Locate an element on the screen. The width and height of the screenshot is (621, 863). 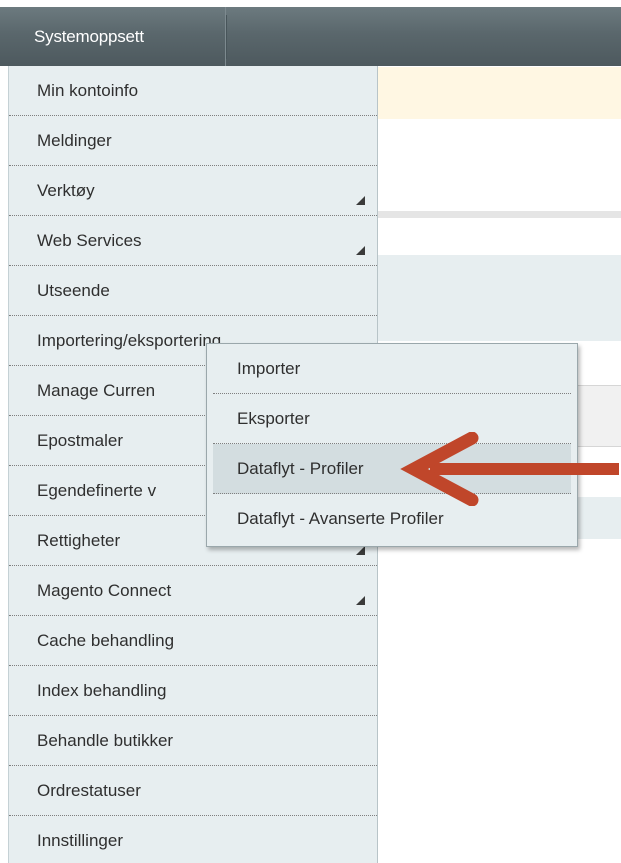
menu-item-label: Rettigheter is located at coordinates (79, 540).